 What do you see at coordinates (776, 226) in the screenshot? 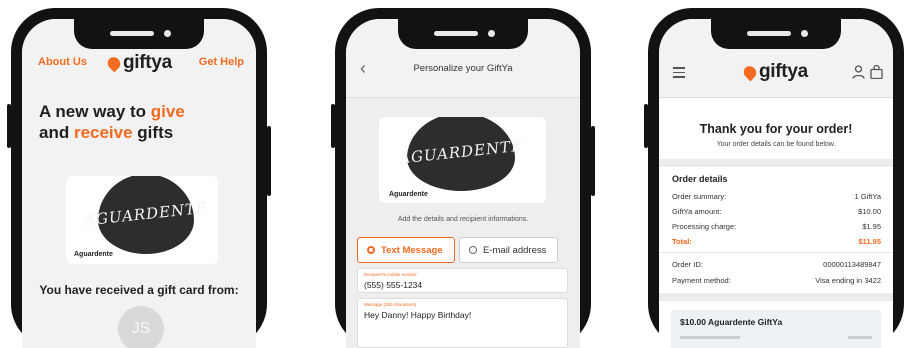
I see `processing-charge-row: Processing charge: $1.95` at bounding box center [776, 226].